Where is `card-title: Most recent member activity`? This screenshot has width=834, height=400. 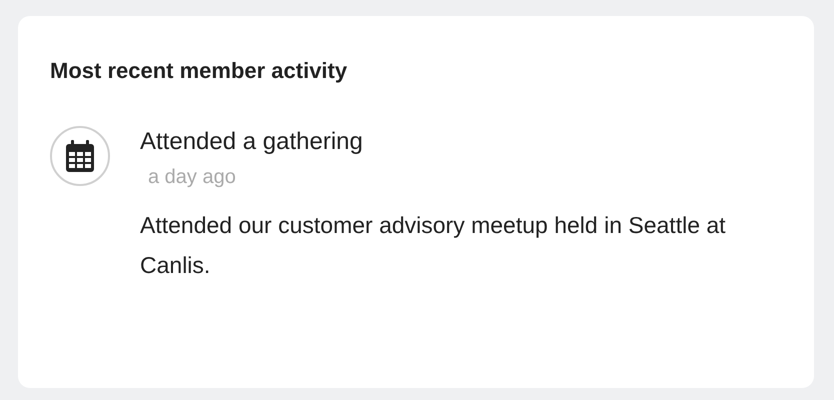 card-title: Most recent member activity is located at coordinates (199, 71).